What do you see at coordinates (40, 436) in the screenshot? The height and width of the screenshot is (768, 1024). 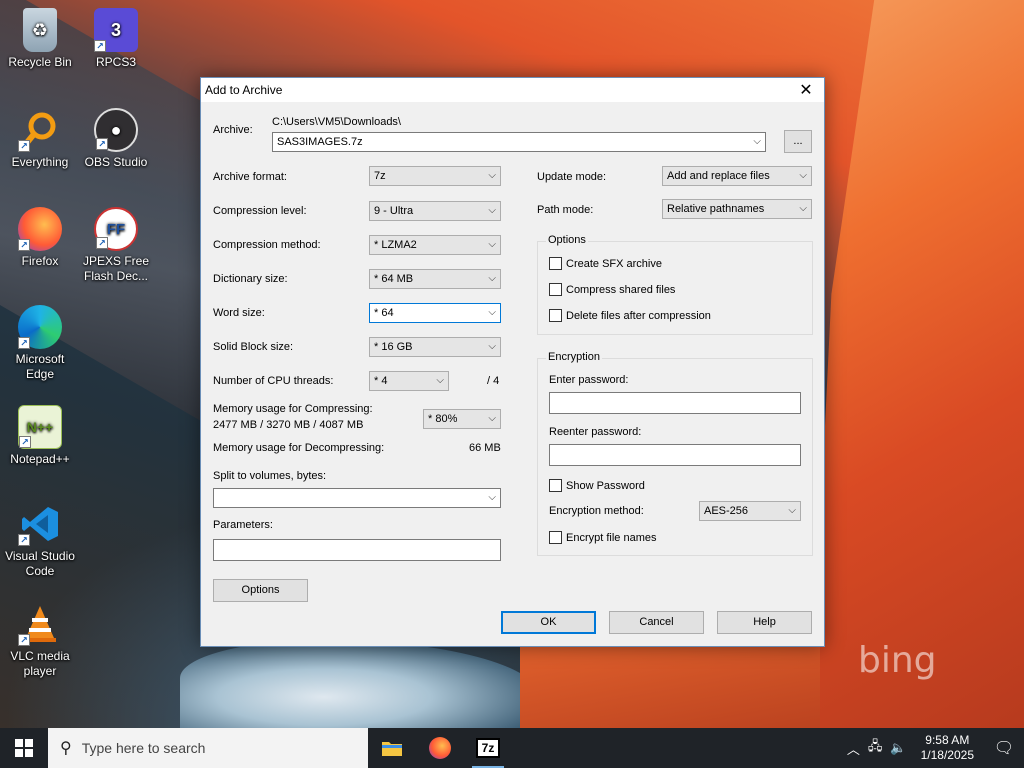 I see `desktop-icon-notepadpp: N++ ↗ Notepad++` at bounding box center [40, 436].